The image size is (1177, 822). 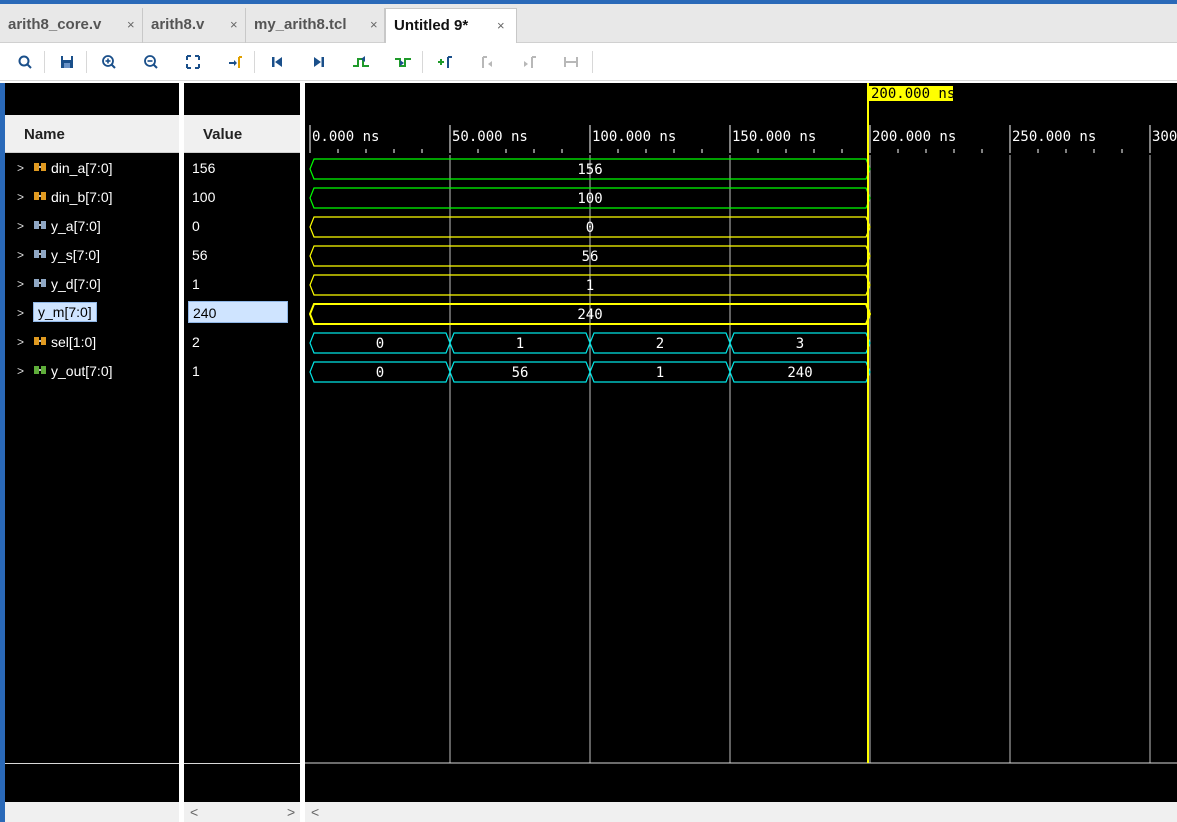 I want to click on output-bus-icon-green, so click(x=40, y=370).